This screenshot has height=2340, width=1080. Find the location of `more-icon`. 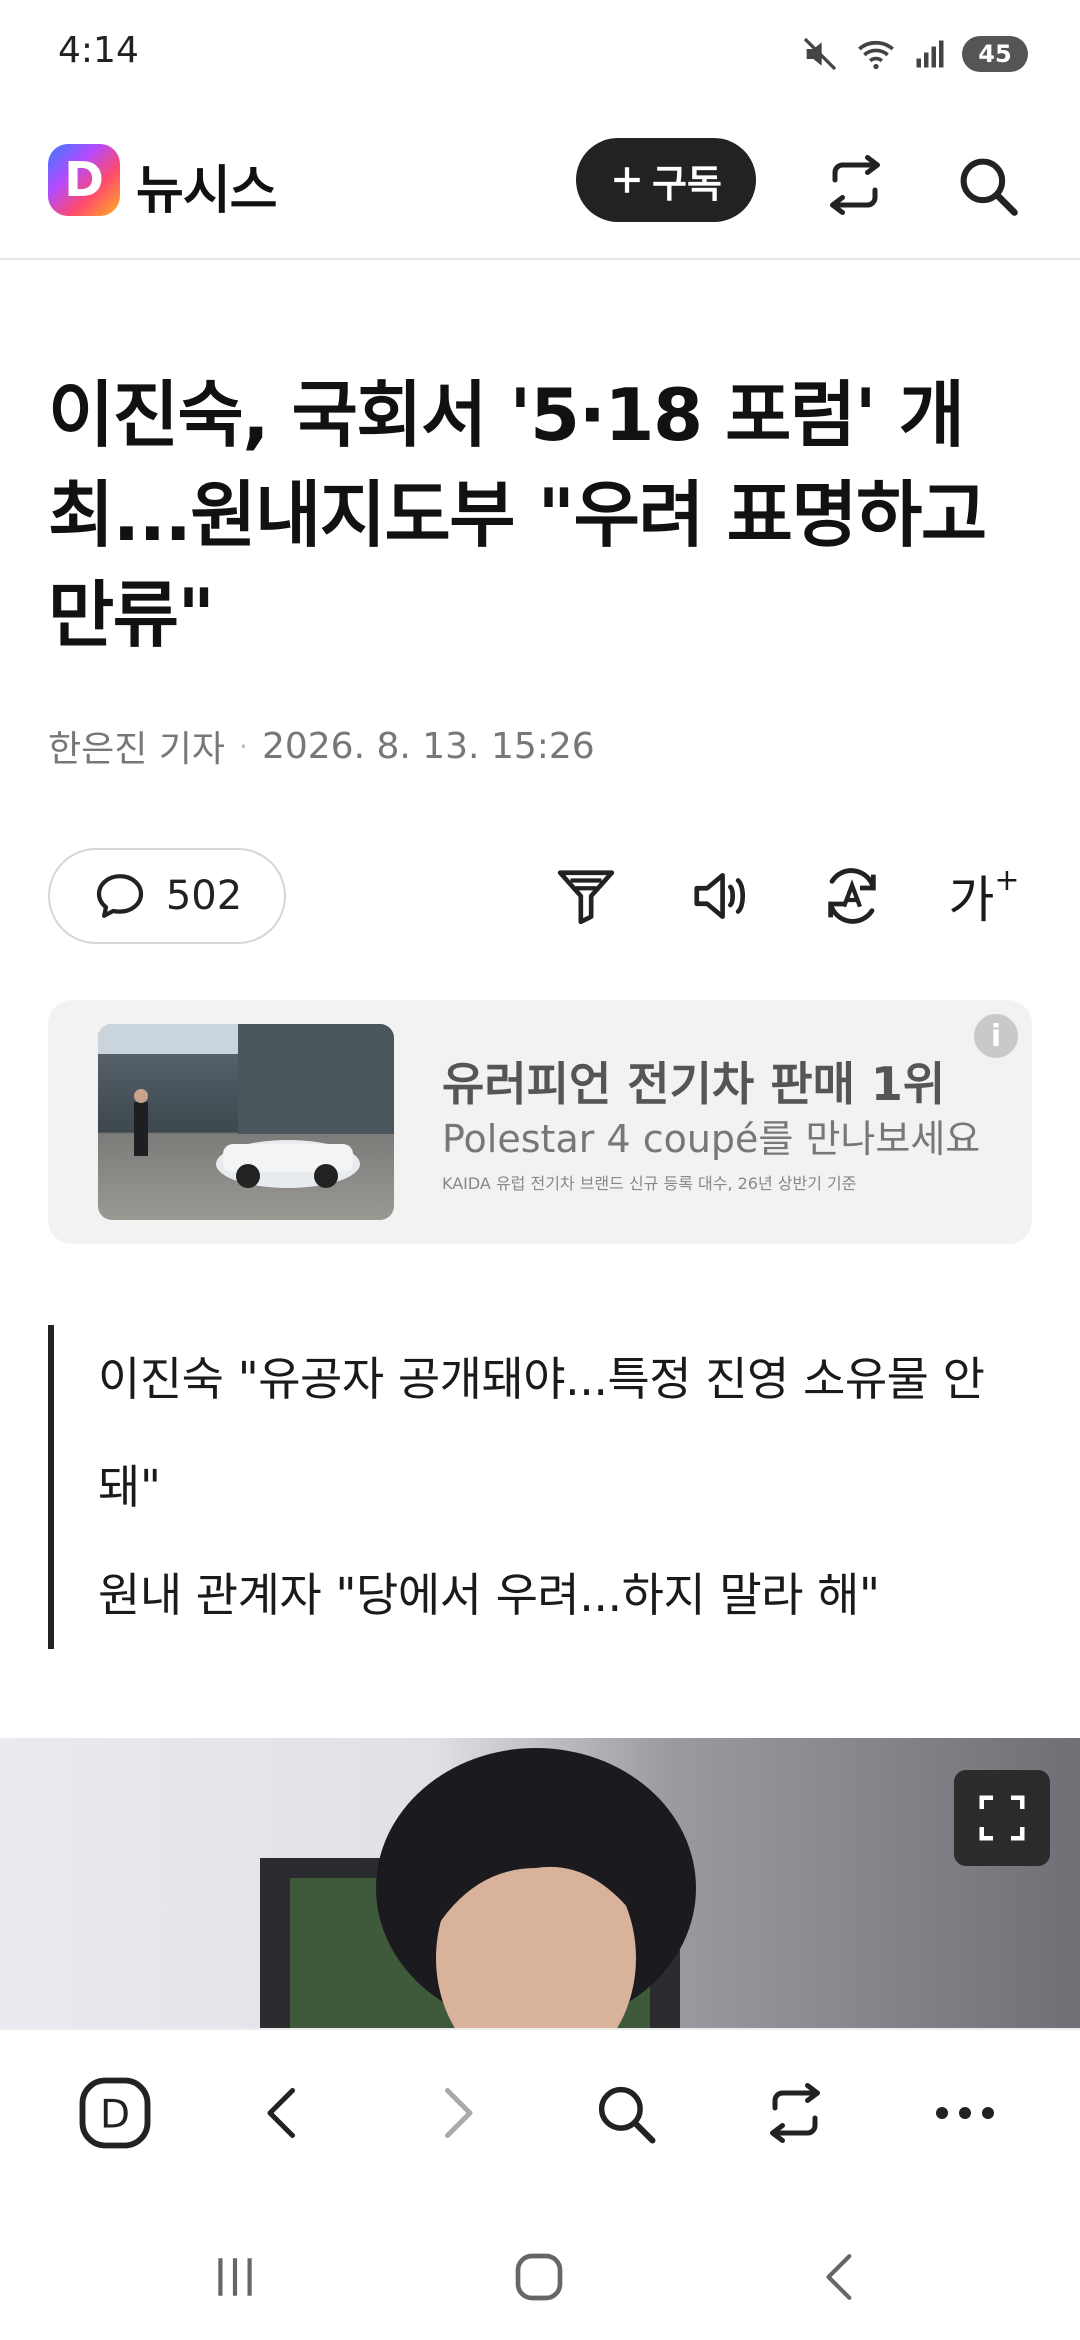

more-icon is located at coordinates (965, 2113).